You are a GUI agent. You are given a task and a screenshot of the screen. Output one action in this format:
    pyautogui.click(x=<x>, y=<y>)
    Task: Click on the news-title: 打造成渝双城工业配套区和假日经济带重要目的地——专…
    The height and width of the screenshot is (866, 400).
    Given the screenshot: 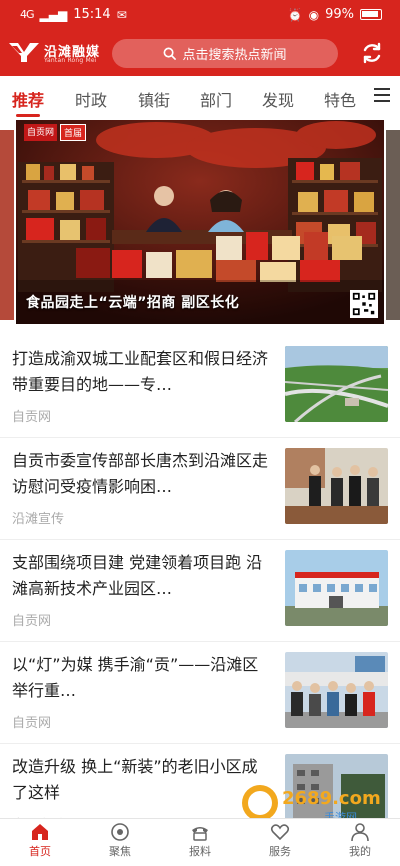 What is the action you would take?
    pyautogui.click(x=140, y=371)
    